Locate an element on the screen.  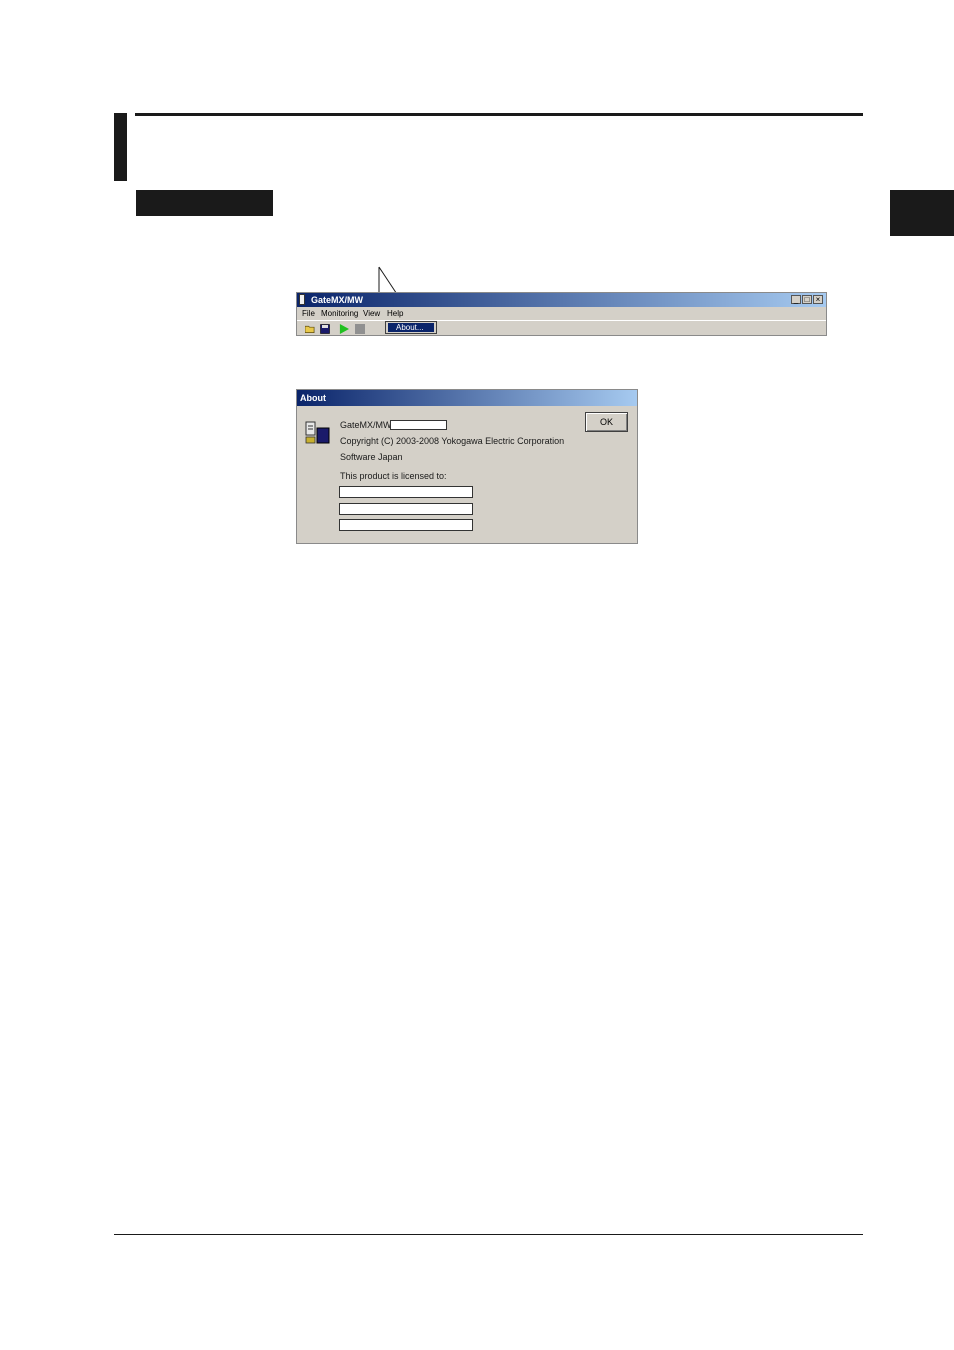
menu-file: File is located at coordinates (308, 313).